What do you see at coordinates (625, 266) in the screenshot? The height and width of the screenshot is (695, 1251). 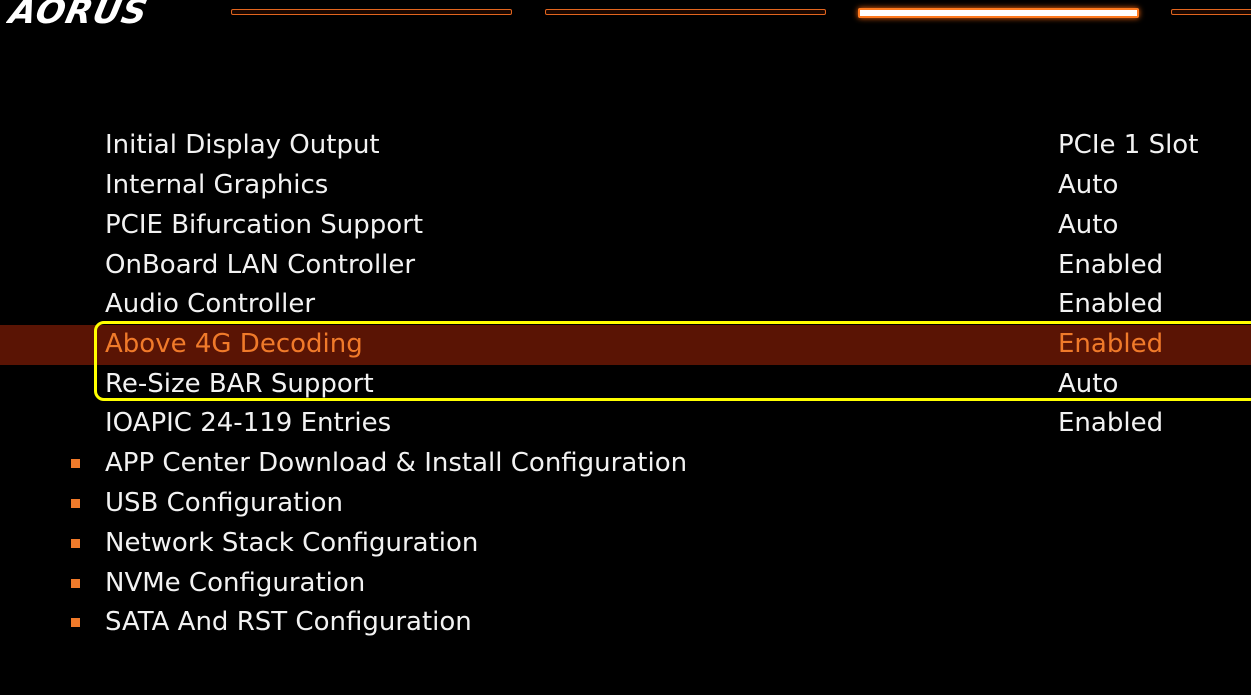 I see `setting-row-onboard-lan-controller: OnBoard LAN Controller Enabled` at bounding box center [625, 266].